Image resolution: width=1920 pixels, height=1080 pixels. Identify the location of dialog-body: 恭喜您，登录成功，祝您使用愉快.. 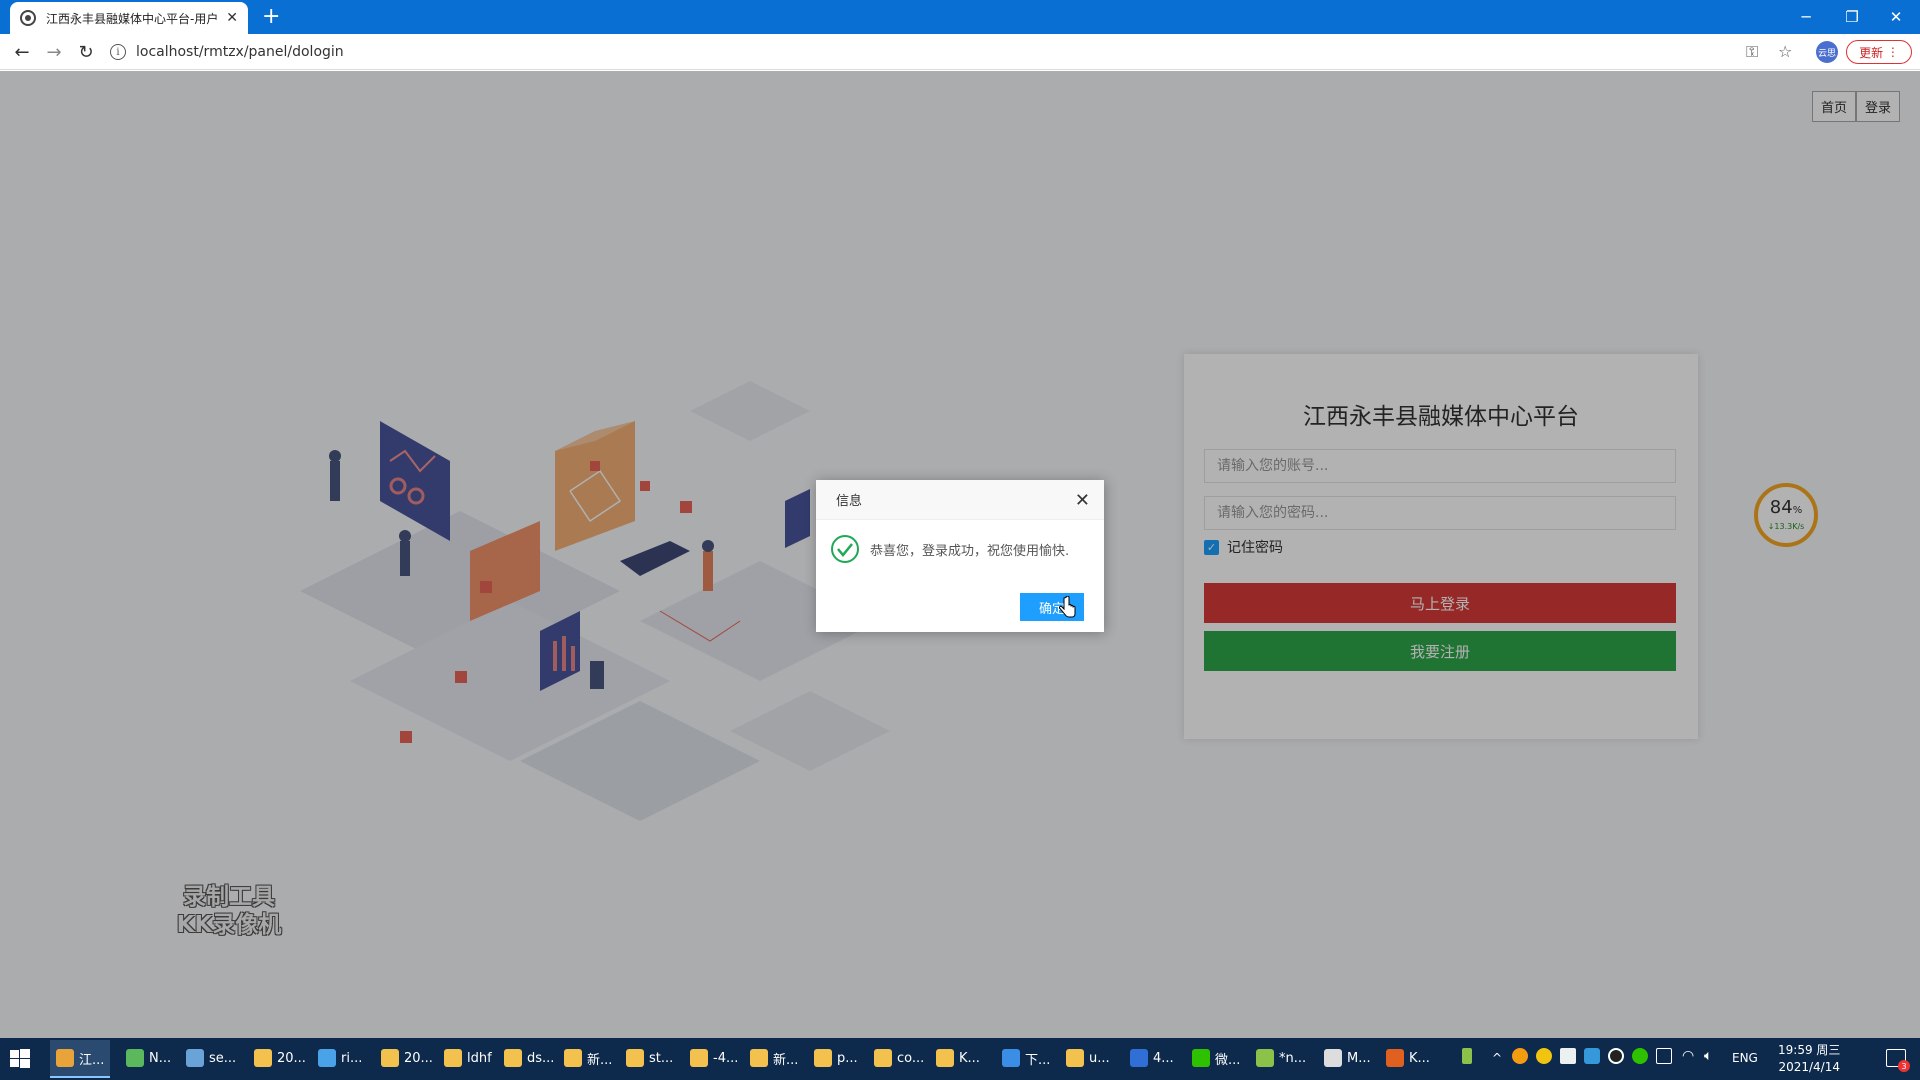
(960, 542).